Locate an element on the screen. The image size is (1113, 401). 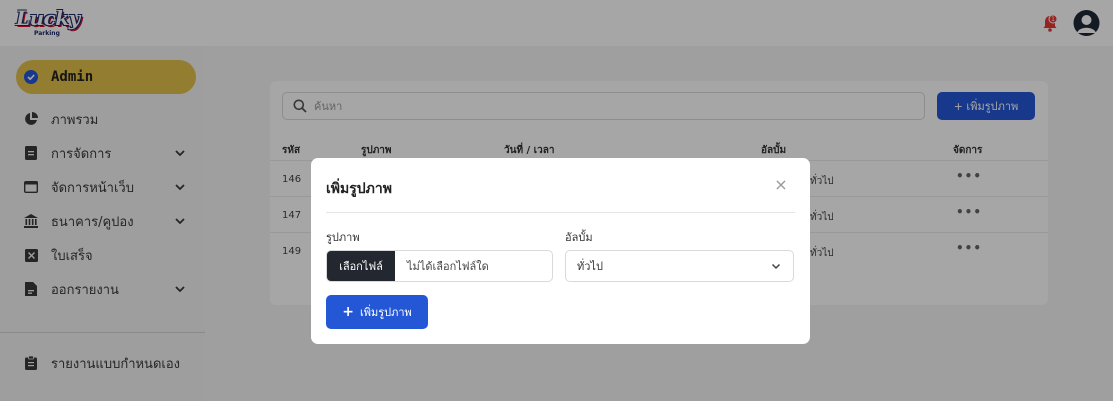
file-input: เลือกไฟล์ ไม่ได้เลือกไฟล์ใด is located at coordinates (439, 266).